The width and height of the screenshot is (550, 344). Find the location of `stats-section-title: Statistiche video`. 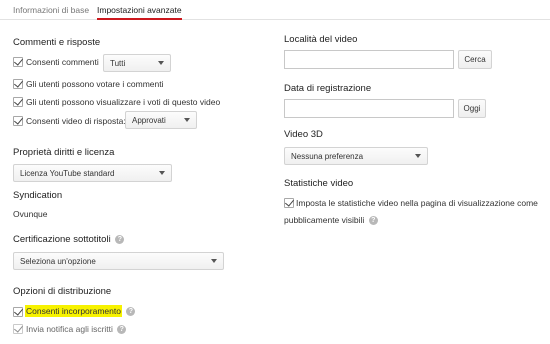

stats-section-title: Statistiche video is located at coordinates (319, 183).